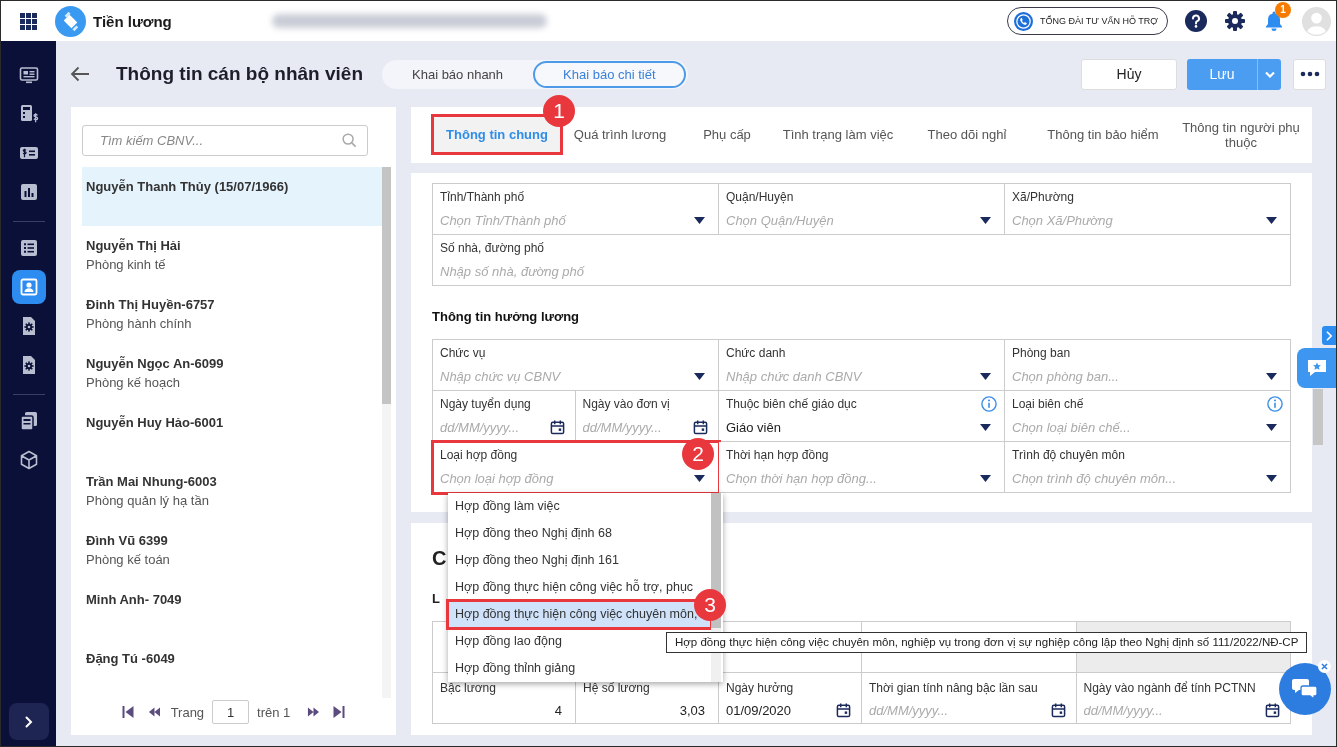  What do you see at coordinates (232, 550) in the screenshot?
I see `employee-list-item: Đình Vũ 6399 Phòng kế toán` at bounding box center [232, 550].